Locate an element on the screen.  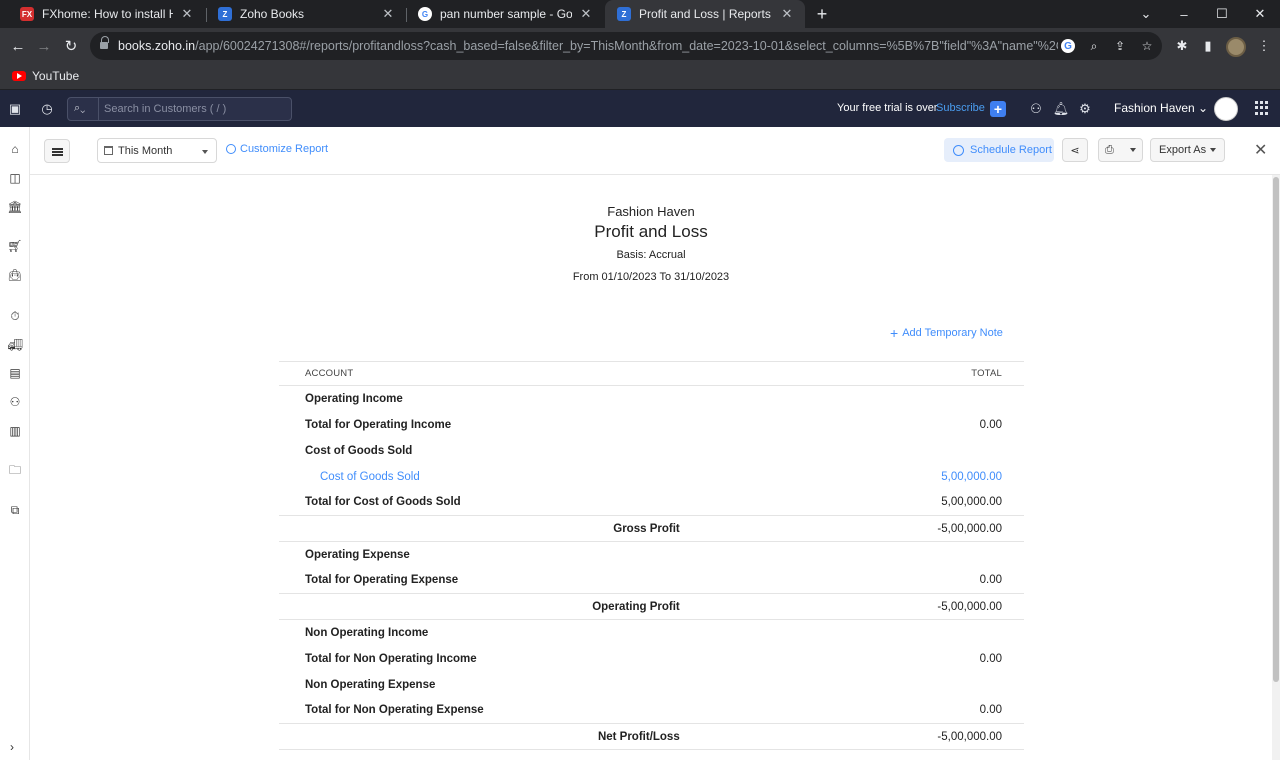
account-cell: Total for Operating Income is located at coordinates (378, 424).